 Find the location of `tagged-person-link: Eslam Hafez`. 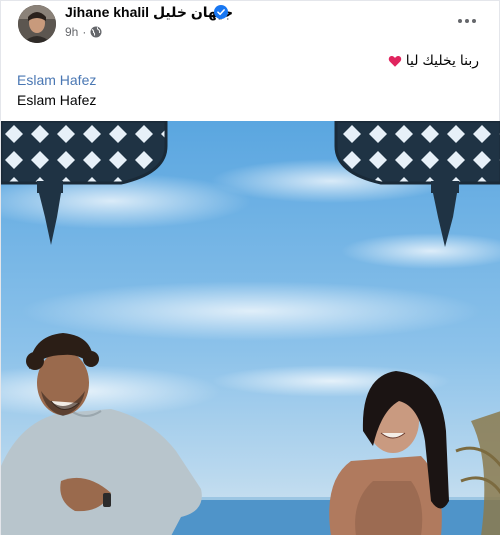

tagged-person-link: Eslam Hafez is located at coordinates (56, 80).